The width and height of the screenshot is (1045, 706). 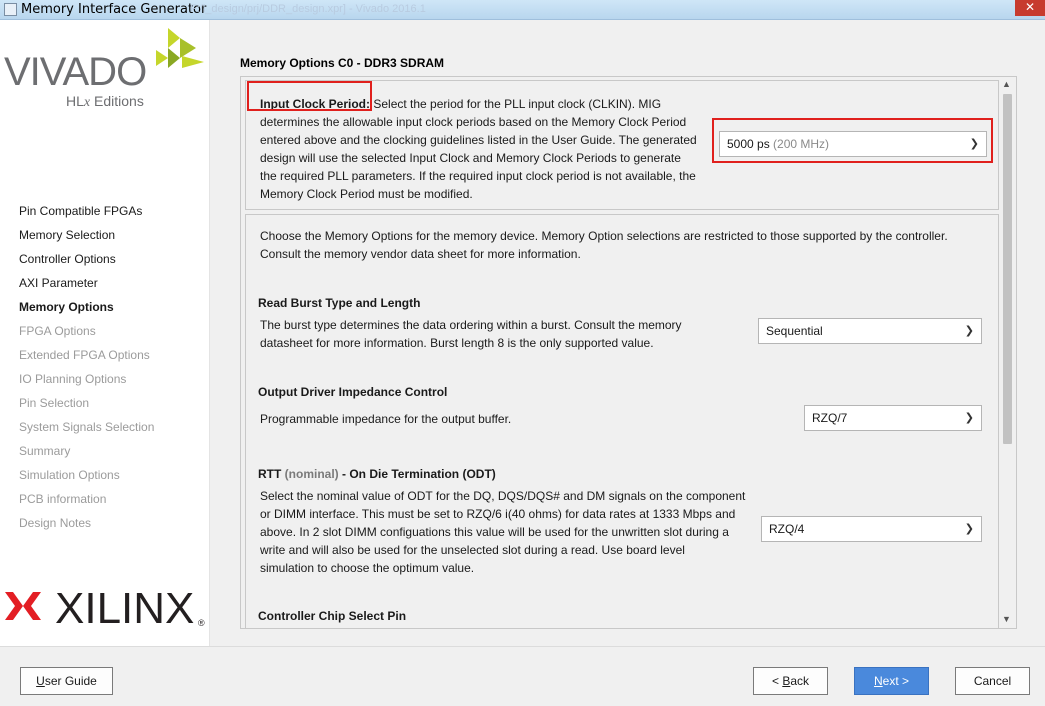 I want to click on nav-item-pin-selection: Pin Selection, so click(x=54, y=403).